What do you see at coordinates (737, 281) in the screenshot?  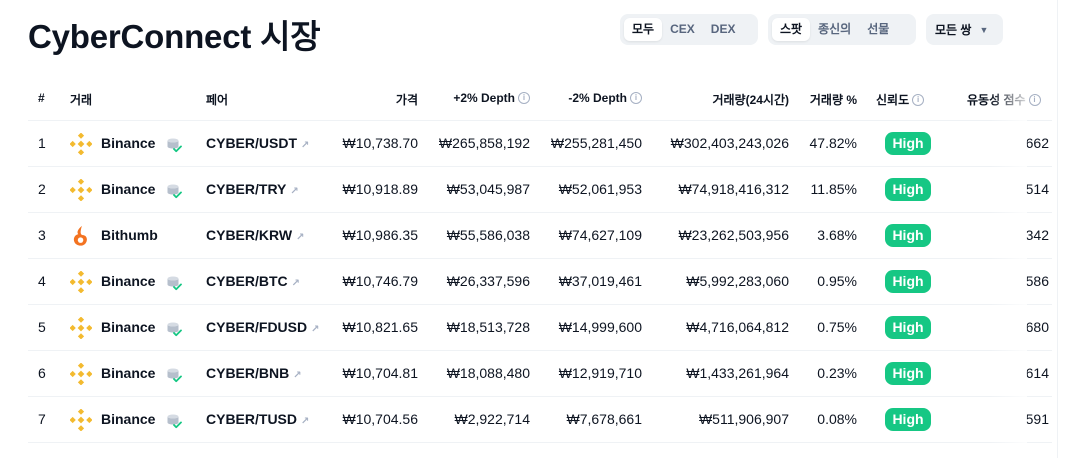 I see `volume-cell: ₩5,992,283,060` at bounding box center [737, 281].